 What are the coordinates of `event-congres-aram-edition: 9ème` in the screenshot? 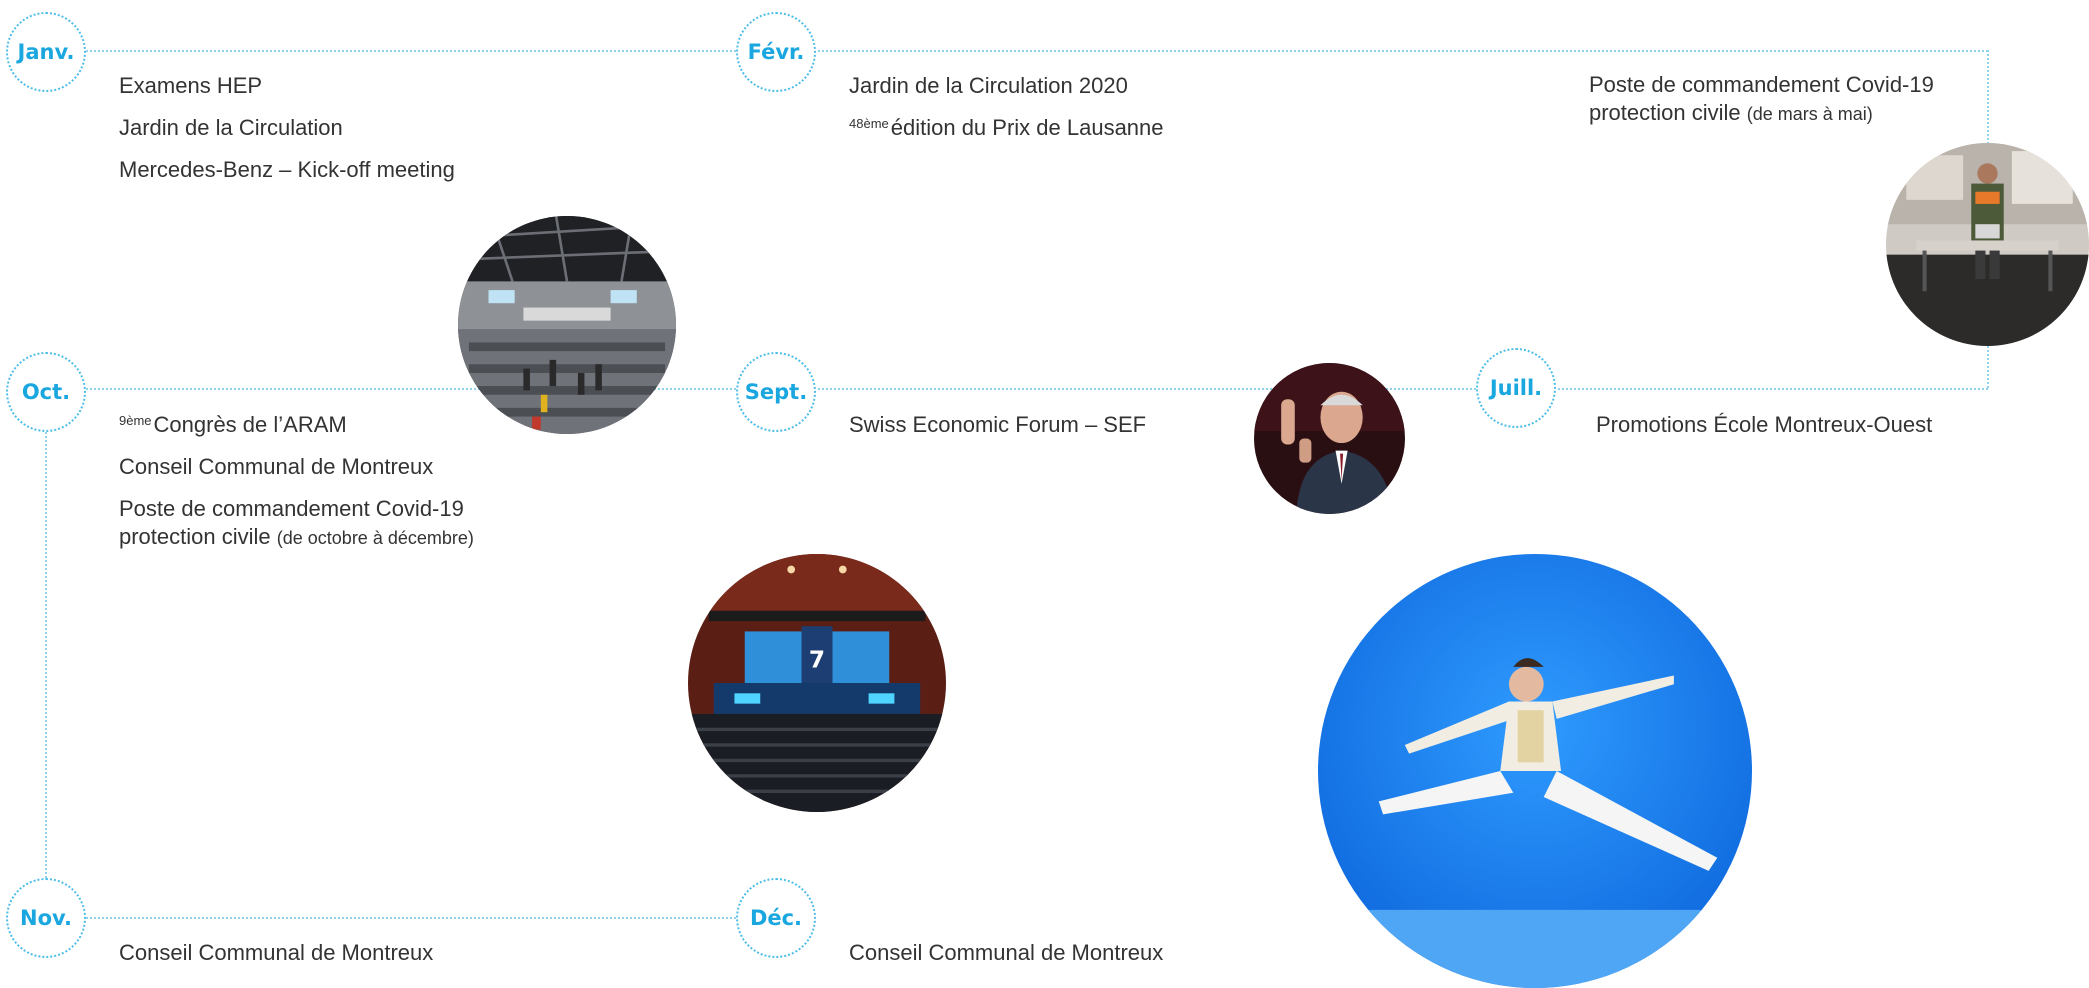 It's located at (135, 420).